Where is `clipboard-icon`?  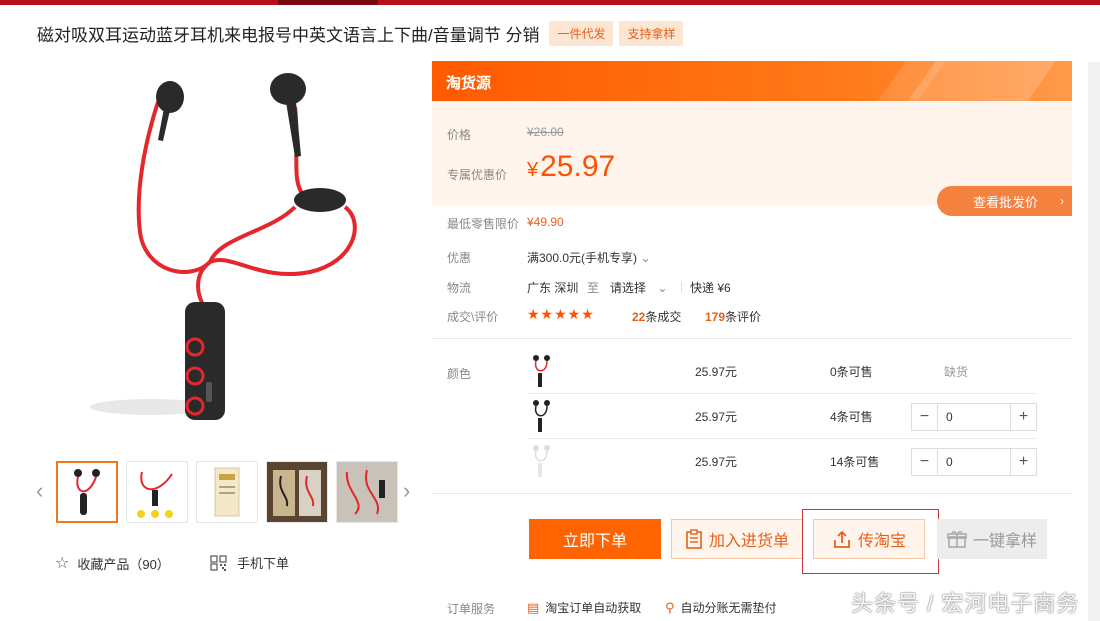 clipboard-icon is located at coordinates (694, 539).